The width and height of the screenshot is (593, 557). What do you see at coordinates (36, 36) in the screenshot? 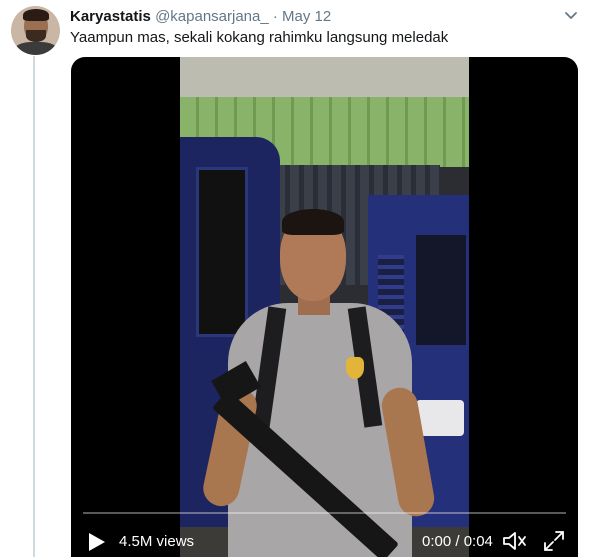
I see `avatar-beard` at bounding box center [36, 36].